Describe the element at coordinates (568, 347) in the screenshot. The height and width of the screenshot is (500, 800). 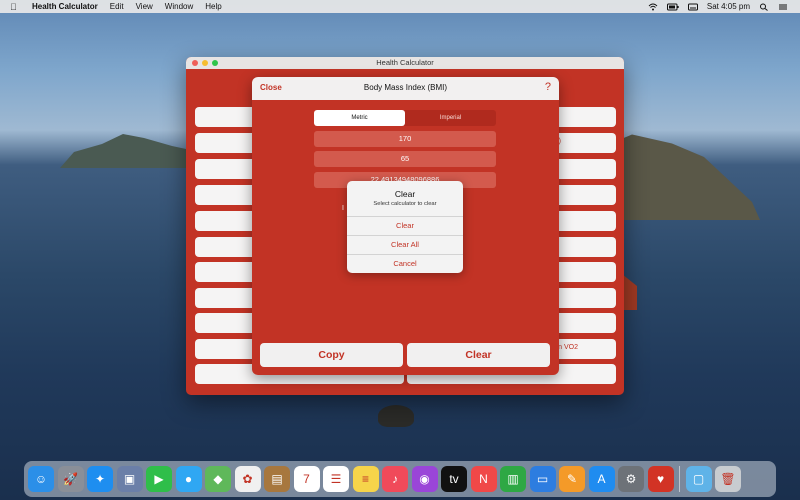
I see `calculator-button-label: n VO2` at that location.